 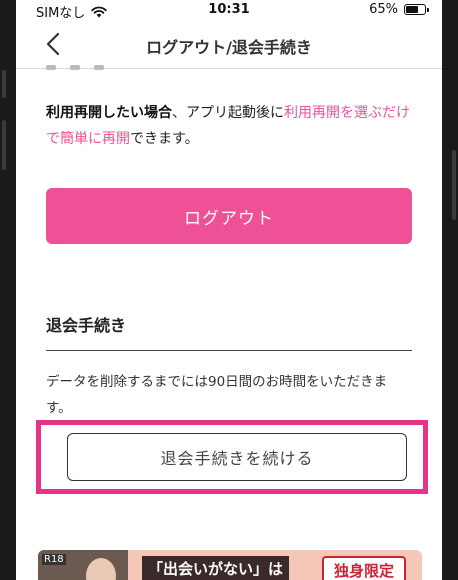 I want to click on ad-badge: 独身限定, so click(x=363, y=568).